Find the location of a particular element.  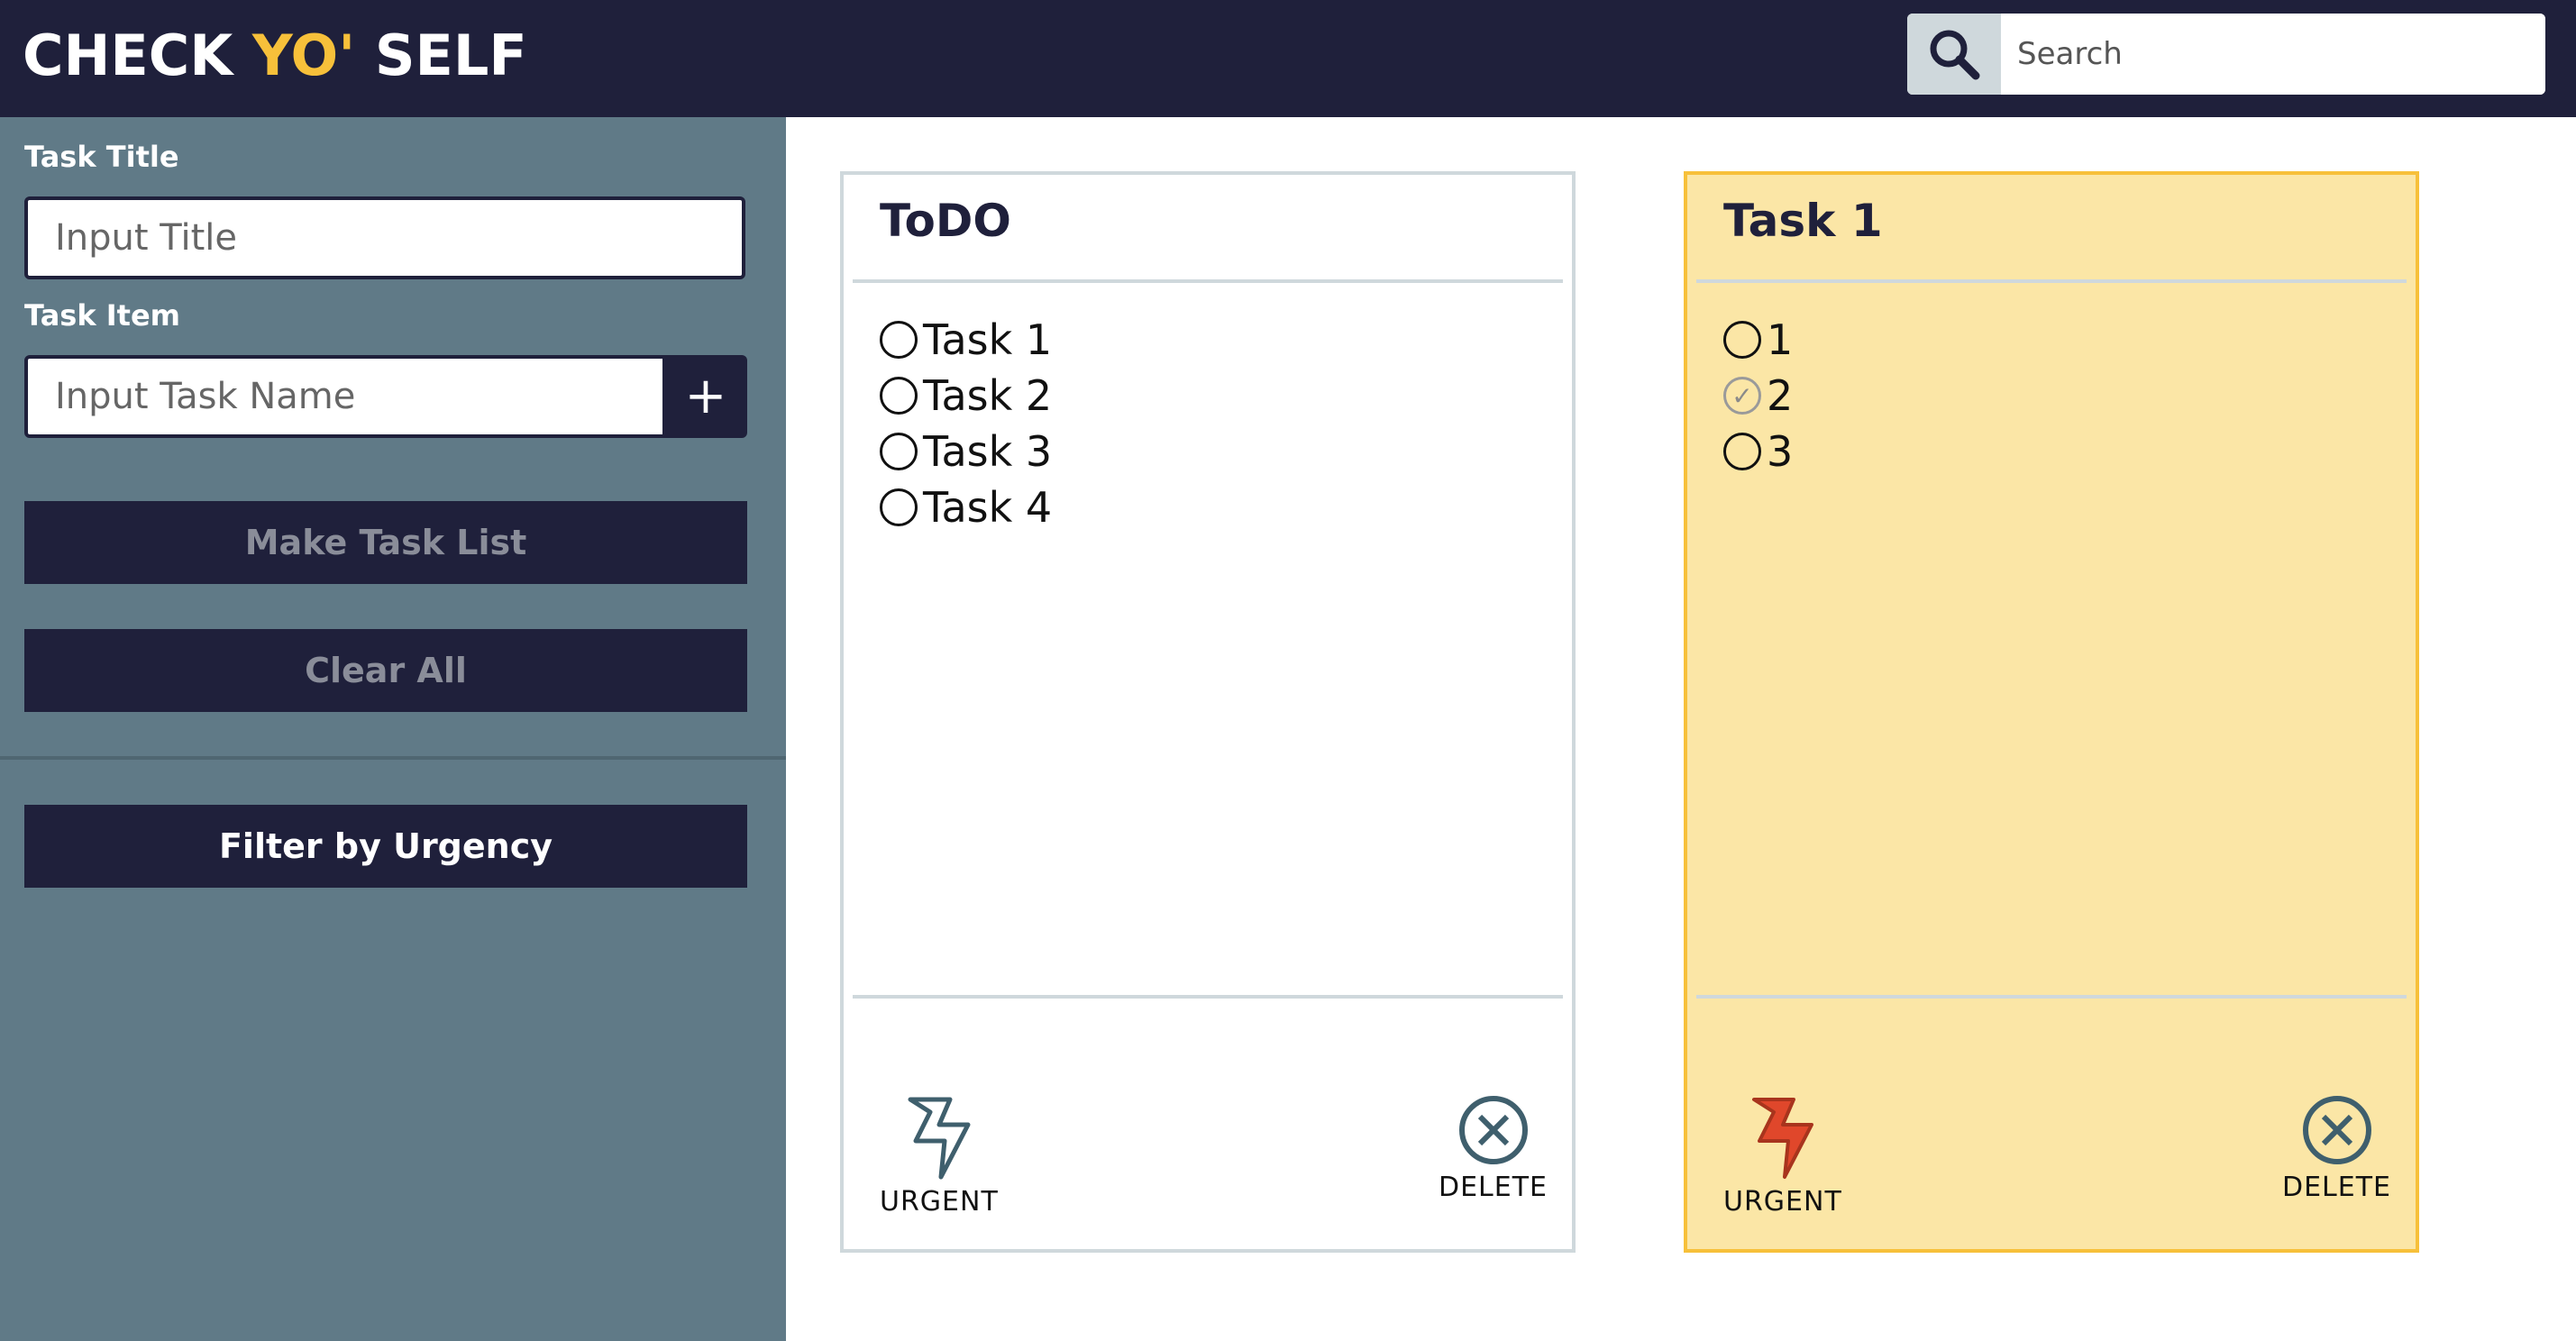

add-task-item-button: + is located at coordinates (705, 397).